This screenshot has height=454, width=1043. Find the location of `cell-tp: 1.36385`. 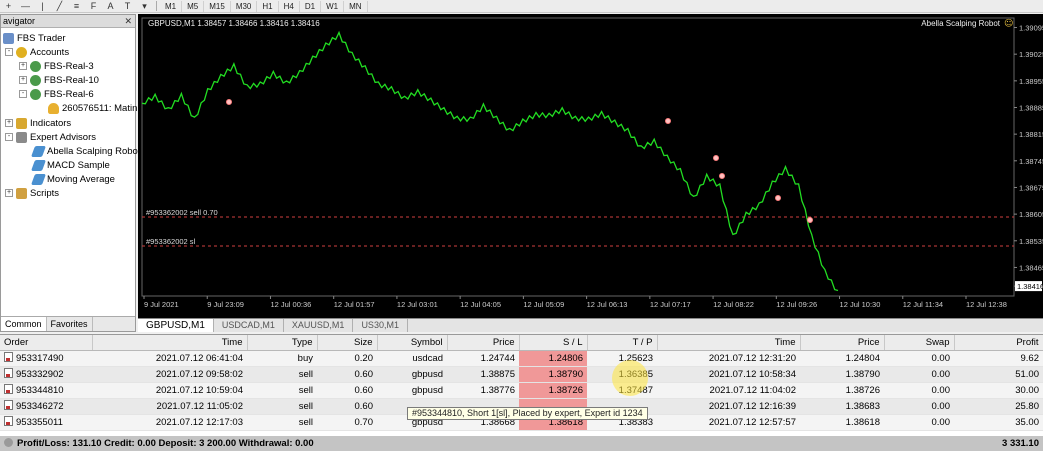

cell-tp: 1.36385 is located at coordinates (622, 374).